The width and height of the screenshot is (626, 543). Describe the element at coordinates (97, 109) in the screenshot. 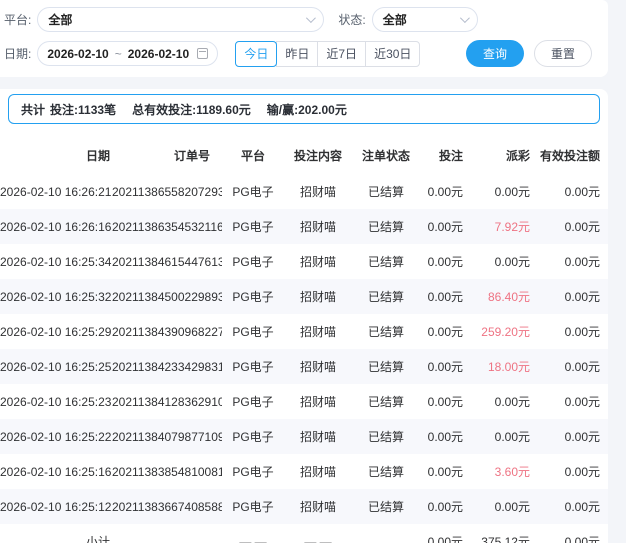

I see `summary-total-bets-value: 1133笔` at that location.